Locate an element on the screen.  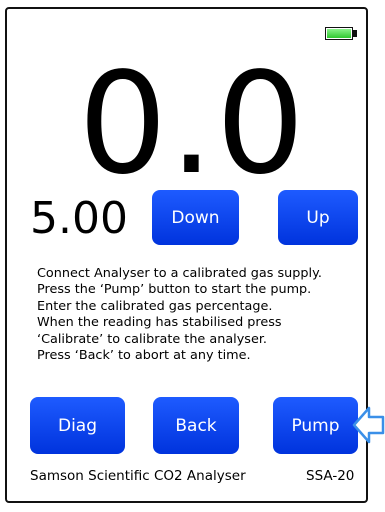
back-button: Back is located at coordinates (196, 425).